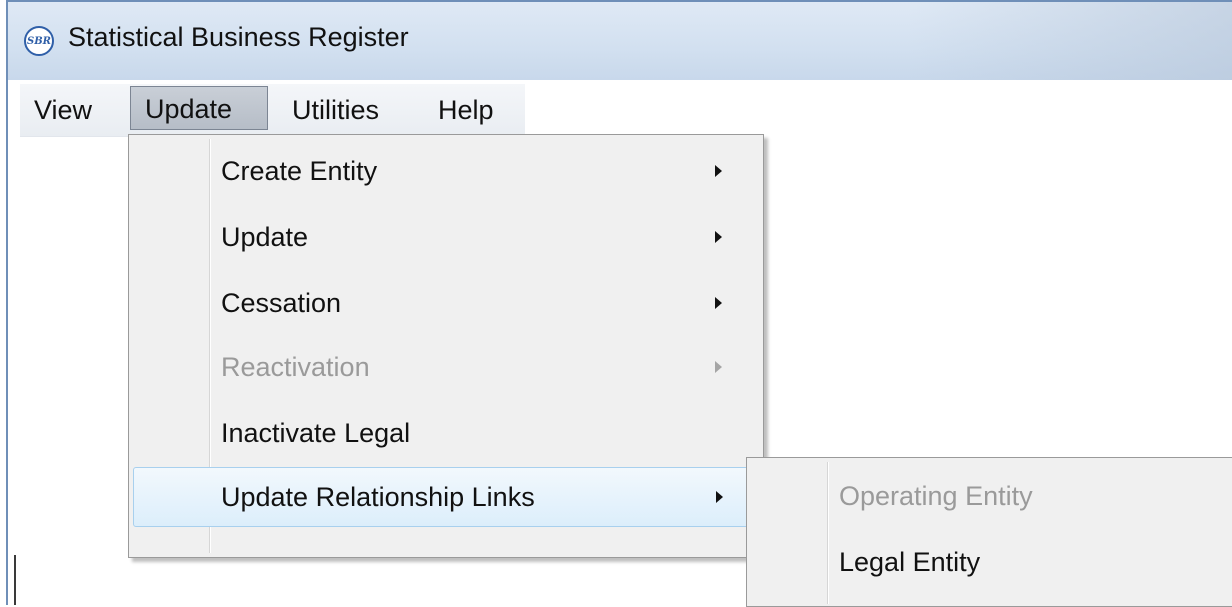 This screenshot has height=607, width=1232. Describe the element at coordinates (39, 41) in the screenshot. I see `sbr-logo-icon: SBR` at that location.